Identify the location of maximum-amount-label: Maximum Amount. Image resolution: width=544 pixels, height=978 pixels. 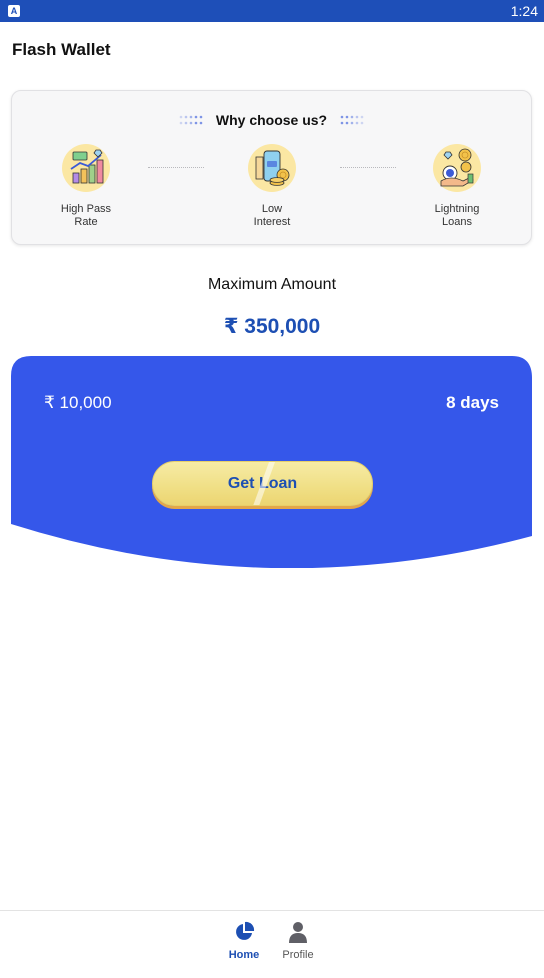
(272, 284).